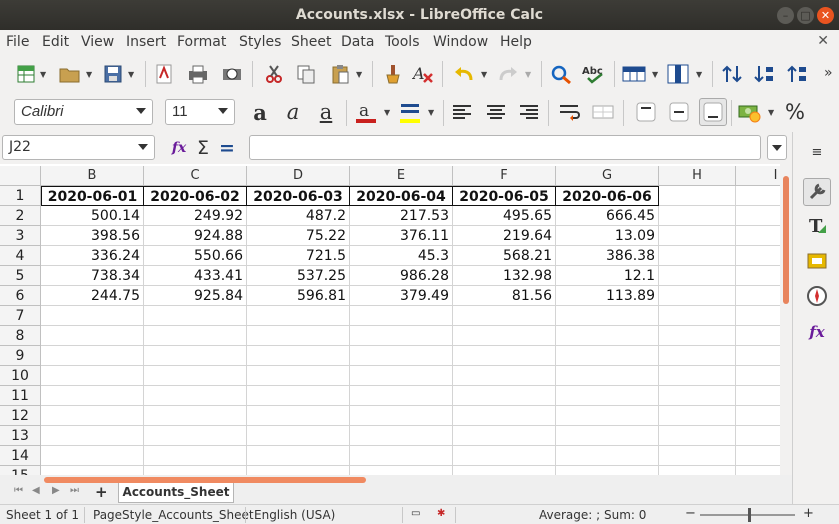 This screenshot has height=524, width=839. I want to click on row-header: 8, so click(20, 336).